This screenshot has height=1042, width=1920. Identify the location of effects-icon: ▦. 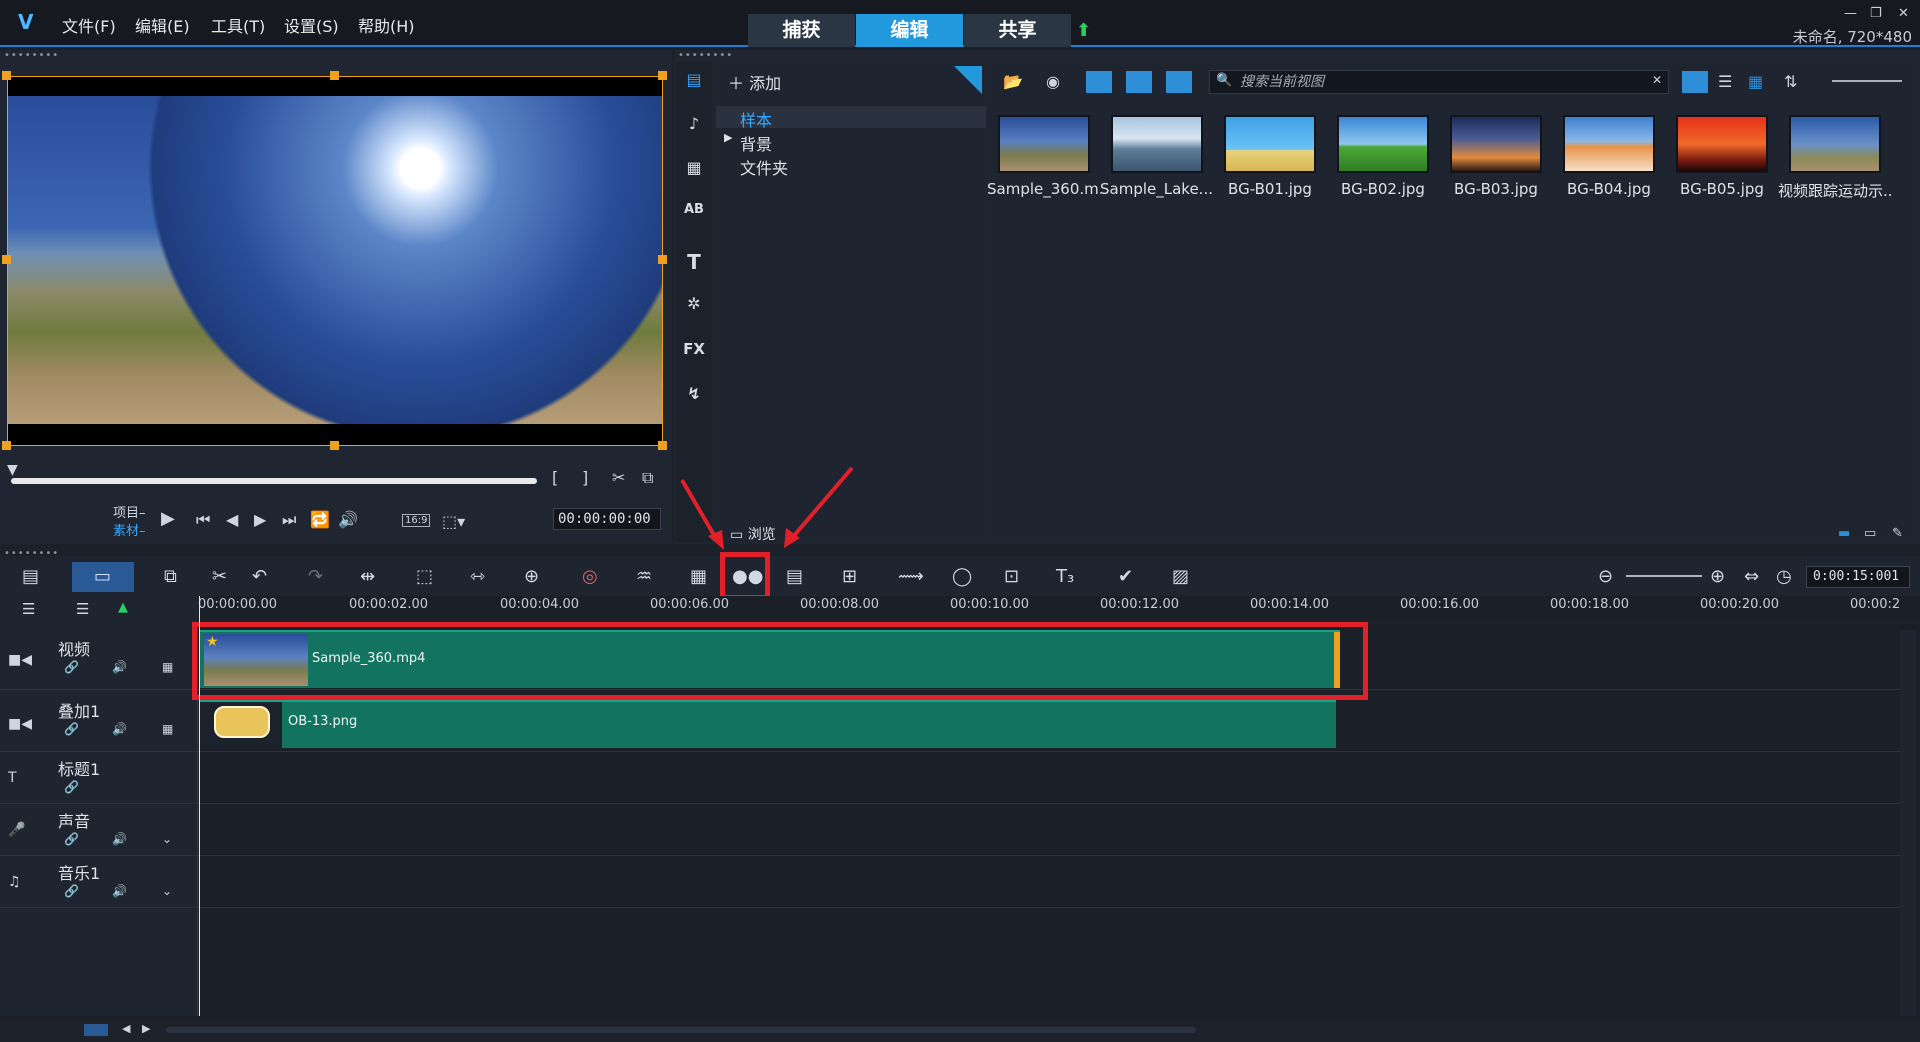
(167, 667).